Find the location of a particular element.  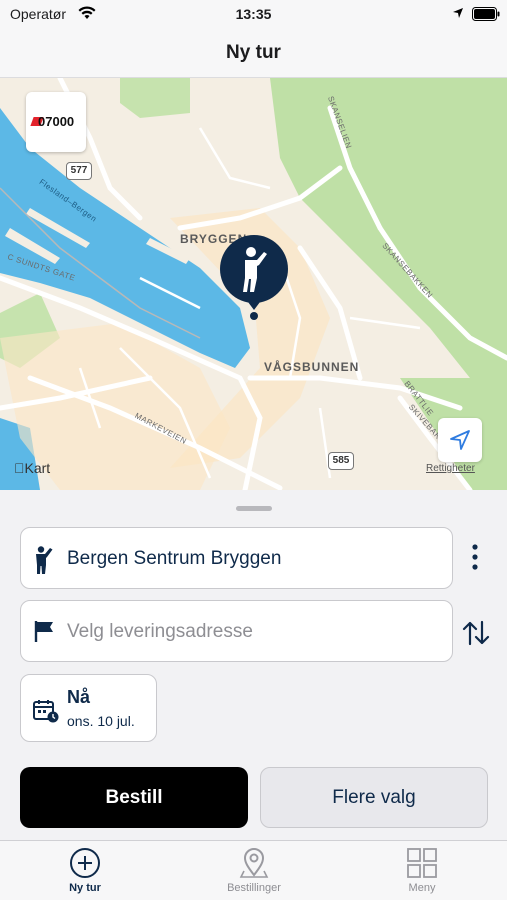

tab-menu: Meny is located at coordinates (422, 873).